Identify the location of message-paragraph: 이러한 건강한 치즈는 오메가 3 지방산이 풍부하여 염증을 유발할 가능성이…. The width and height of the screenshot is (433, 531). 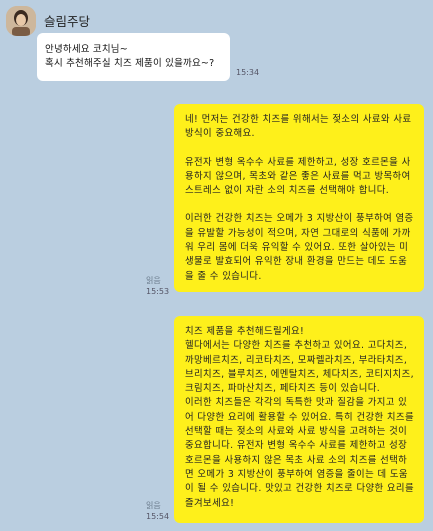
(299, 247).